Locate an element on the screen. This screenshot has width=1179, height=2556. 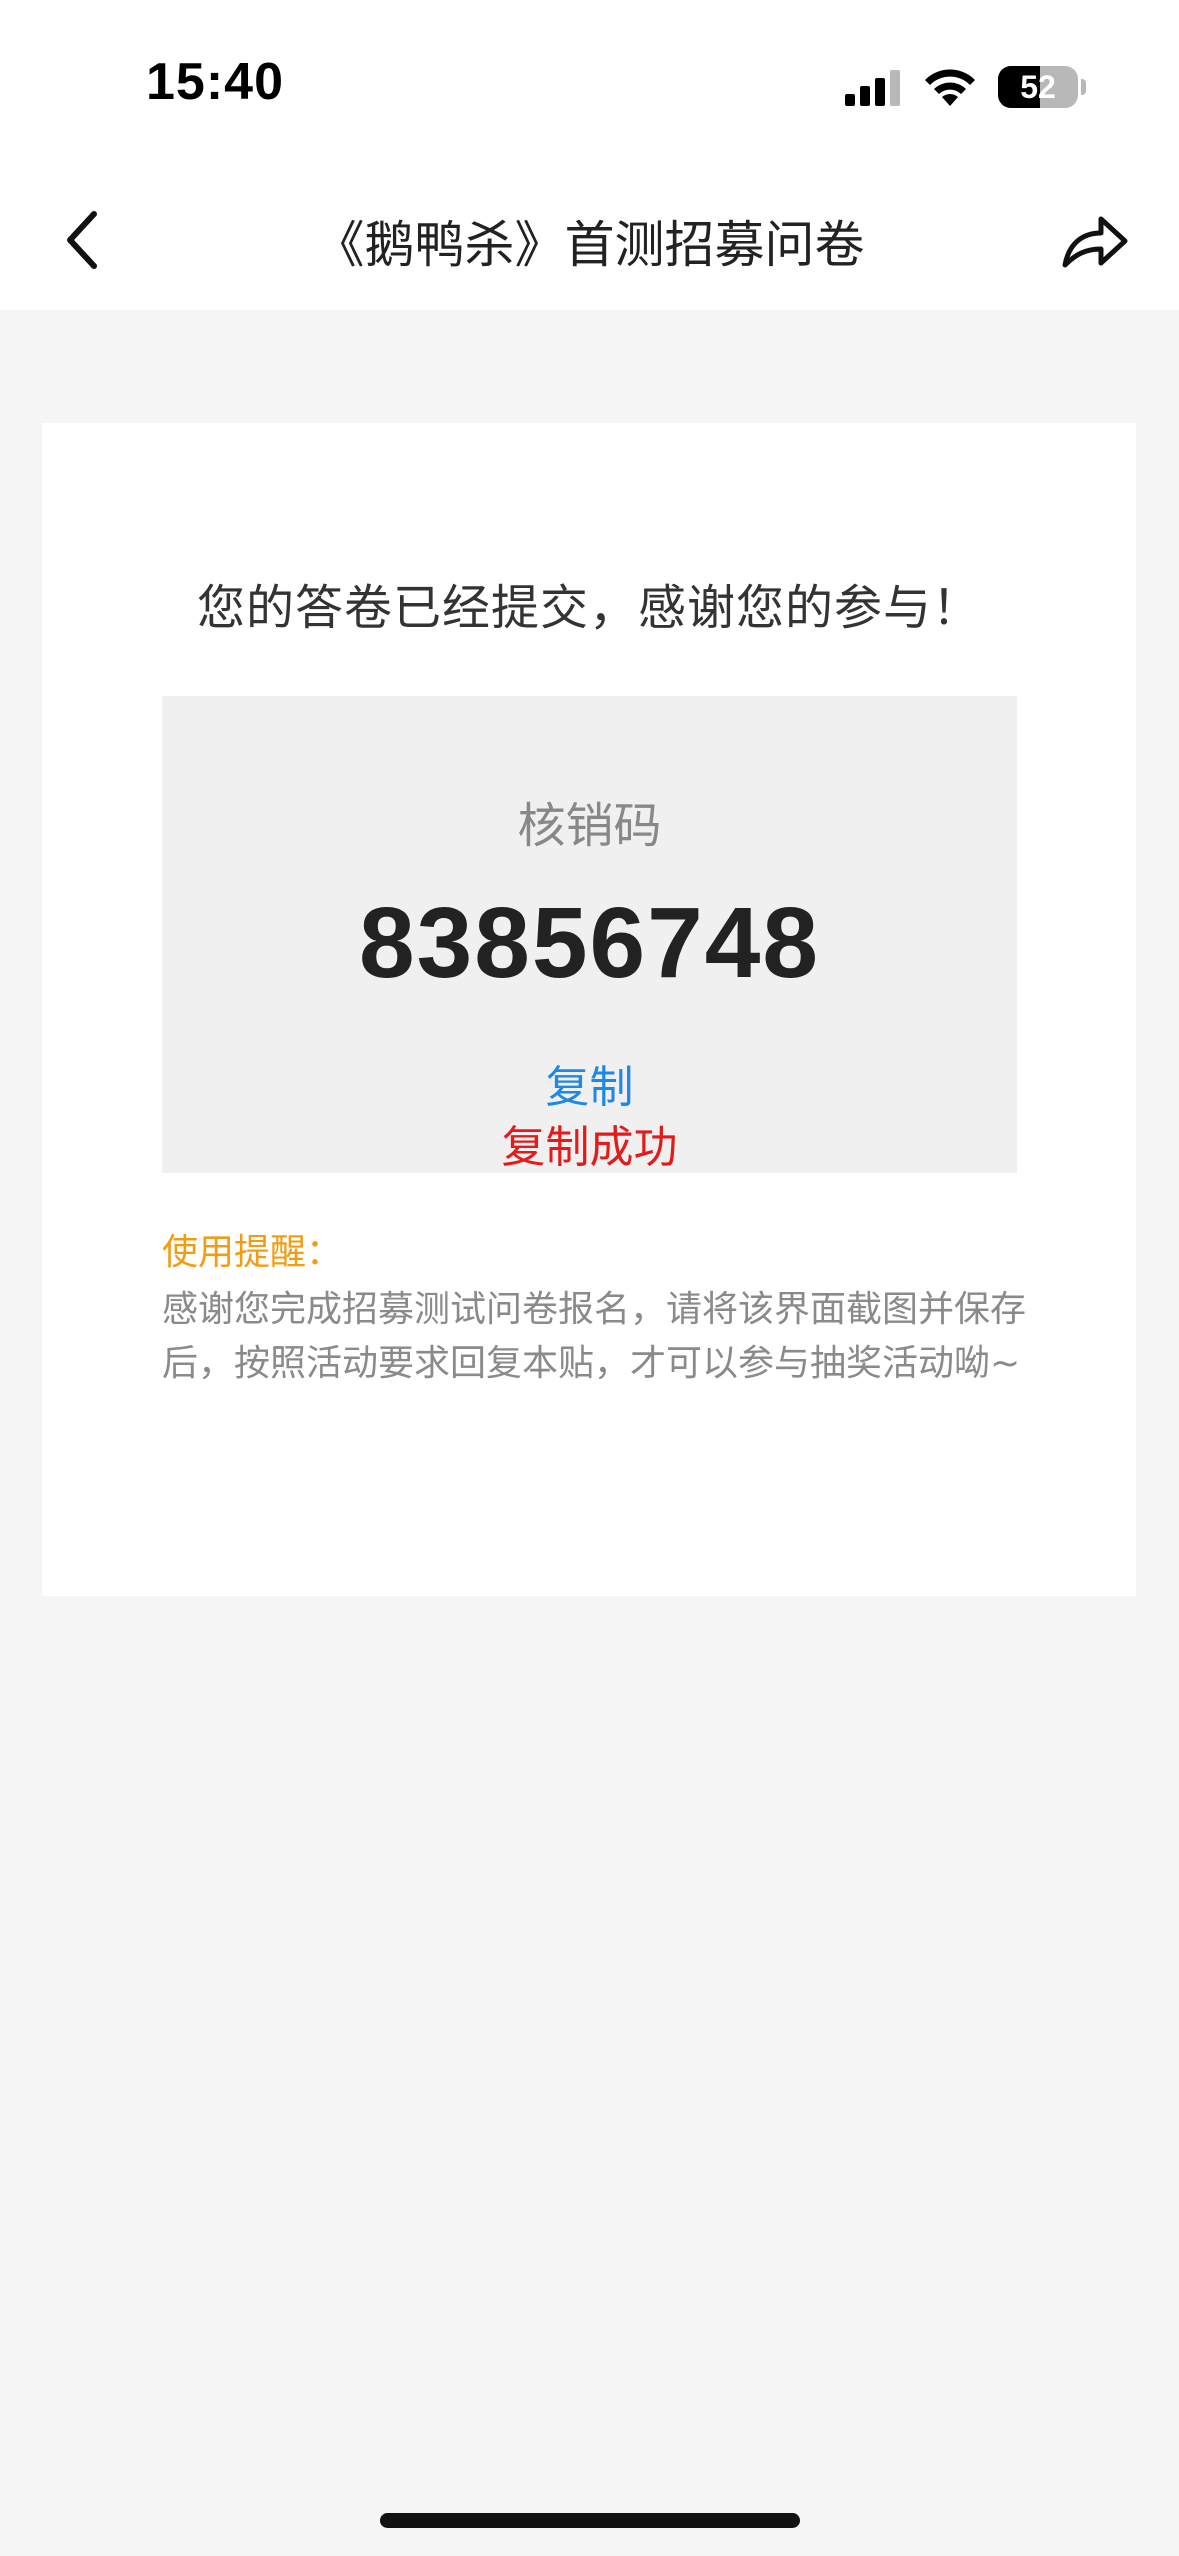
back-button is located at coordinates (85, 240).